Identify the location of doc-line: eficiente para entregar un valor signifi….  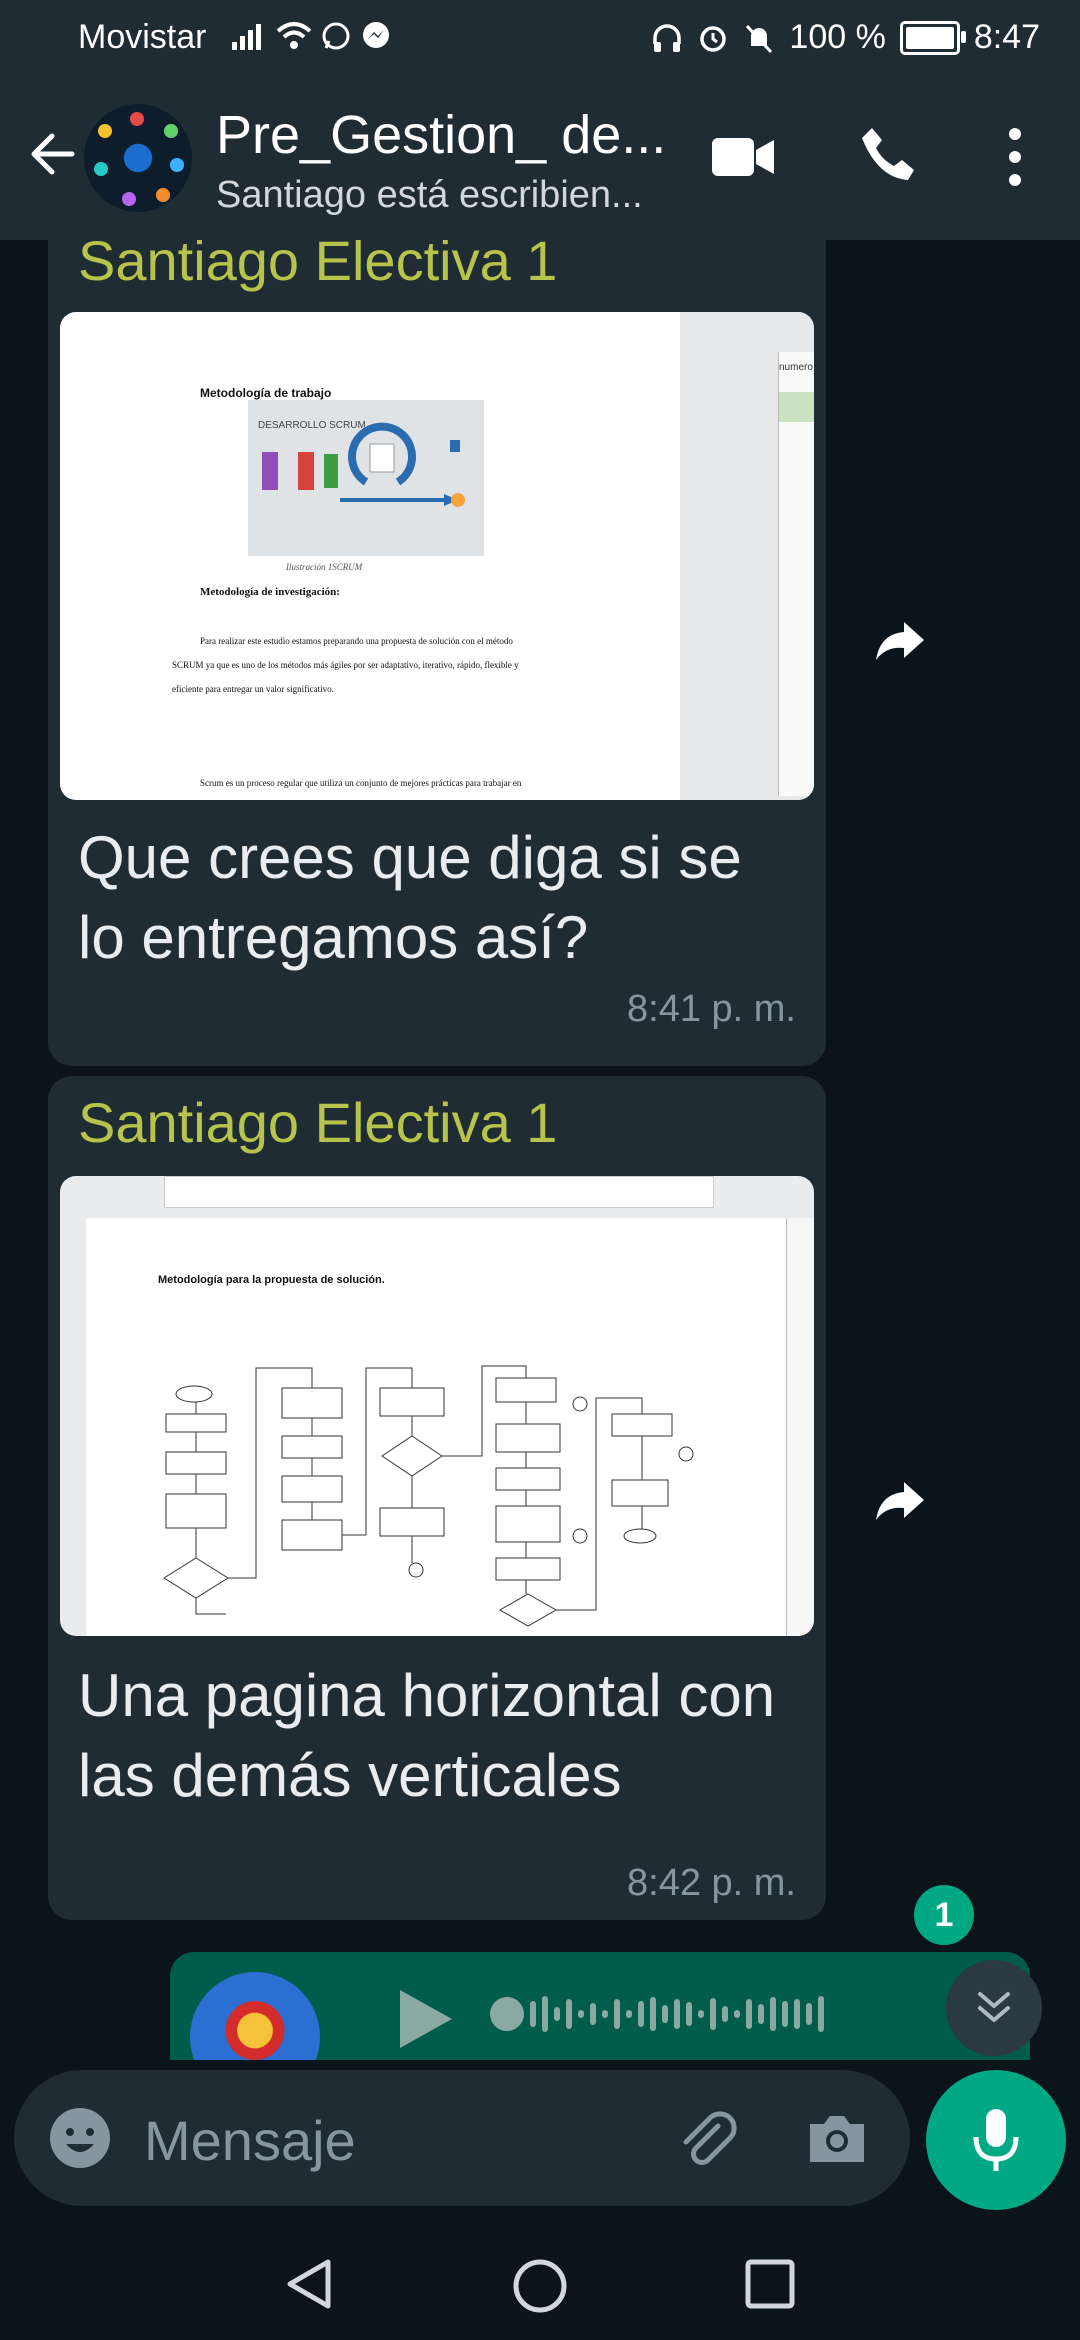
(253, 689).